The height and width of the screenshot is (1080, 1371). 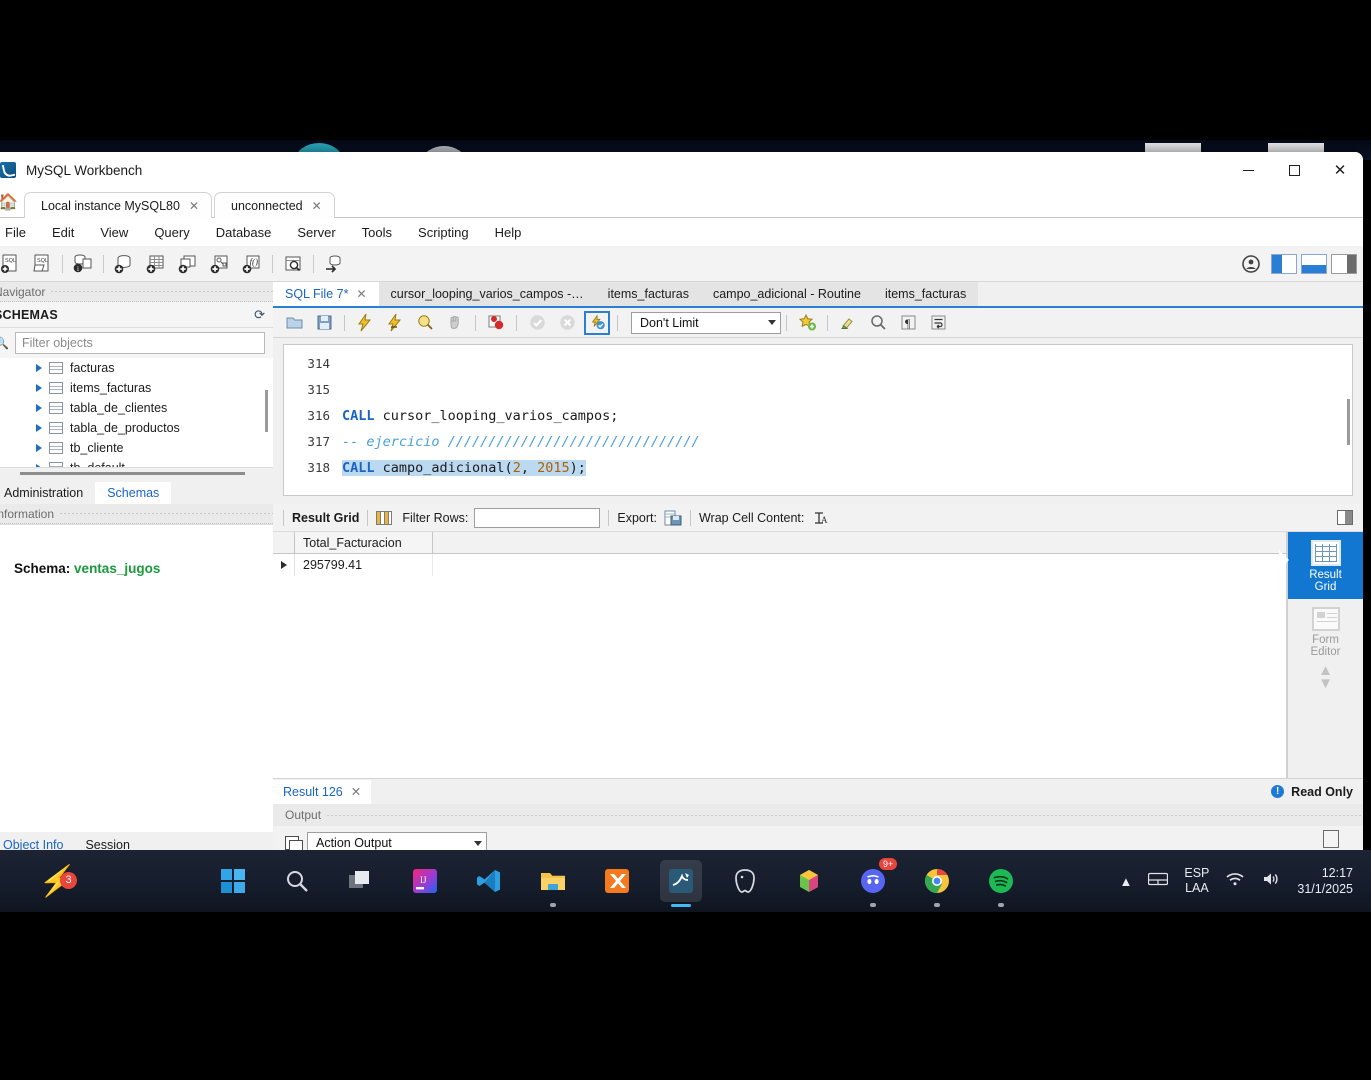 I want to click on menu-scripting: Scripting, so click(x=443, y=232).